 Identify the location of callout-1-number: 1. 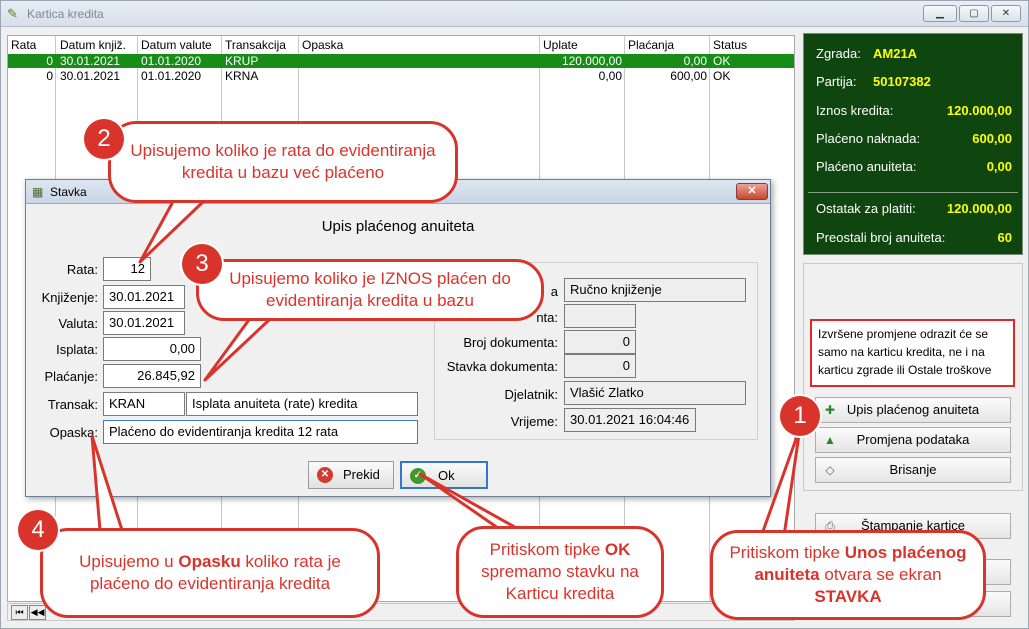
(800, 416).